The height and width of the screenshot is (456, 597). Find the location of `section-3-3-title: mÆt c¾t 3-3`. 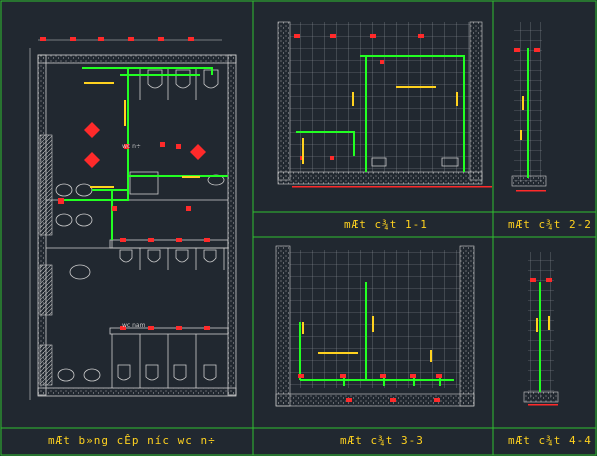

section-3-3-title: mÆt c¾t 3-3 is located at coordinates (382, 440).